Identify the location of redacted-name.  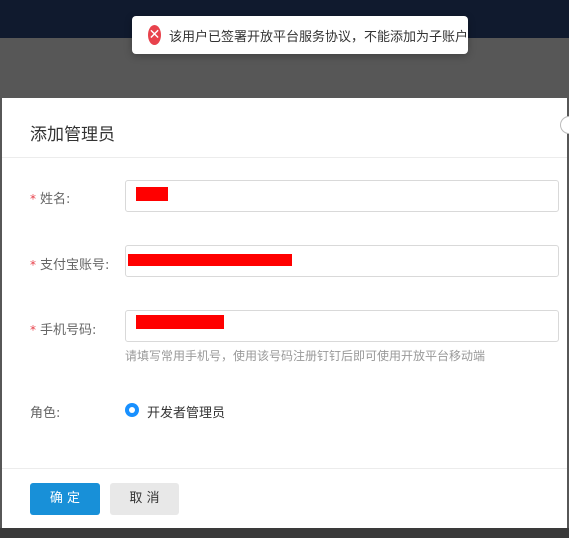
(152, 194).